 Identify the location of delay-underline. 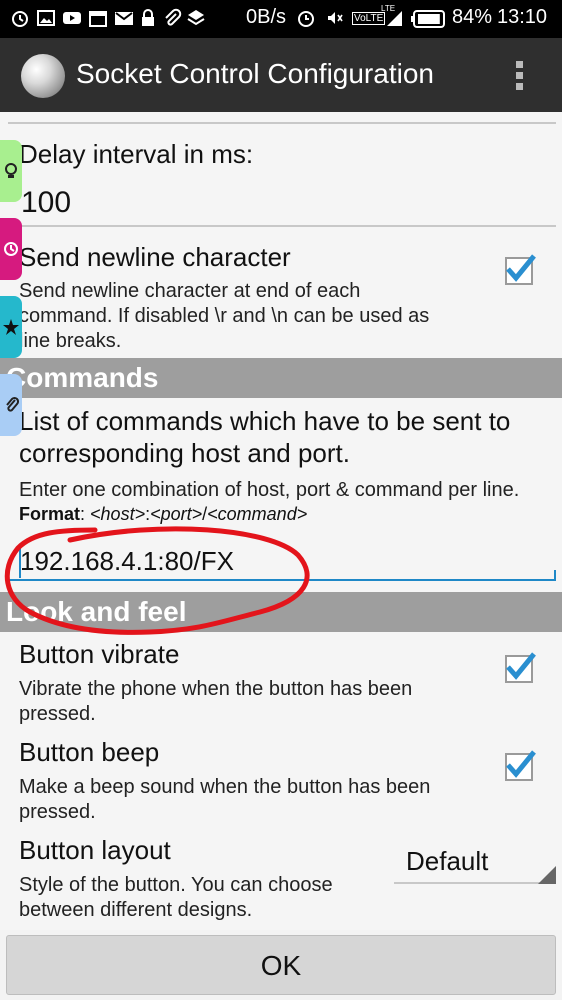
(282, 226).